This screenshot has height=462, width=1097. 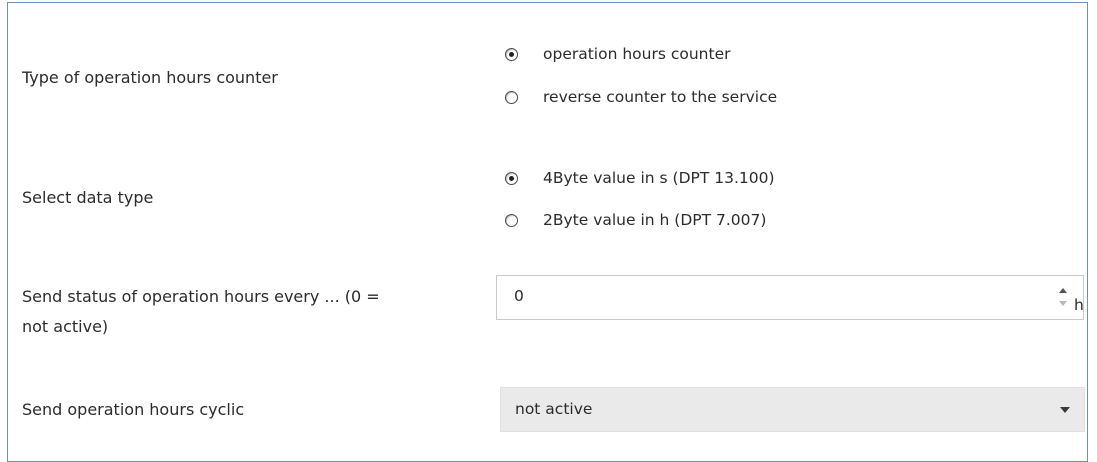 I want to click on spin-down-icon, so click(x=1063, y=303).